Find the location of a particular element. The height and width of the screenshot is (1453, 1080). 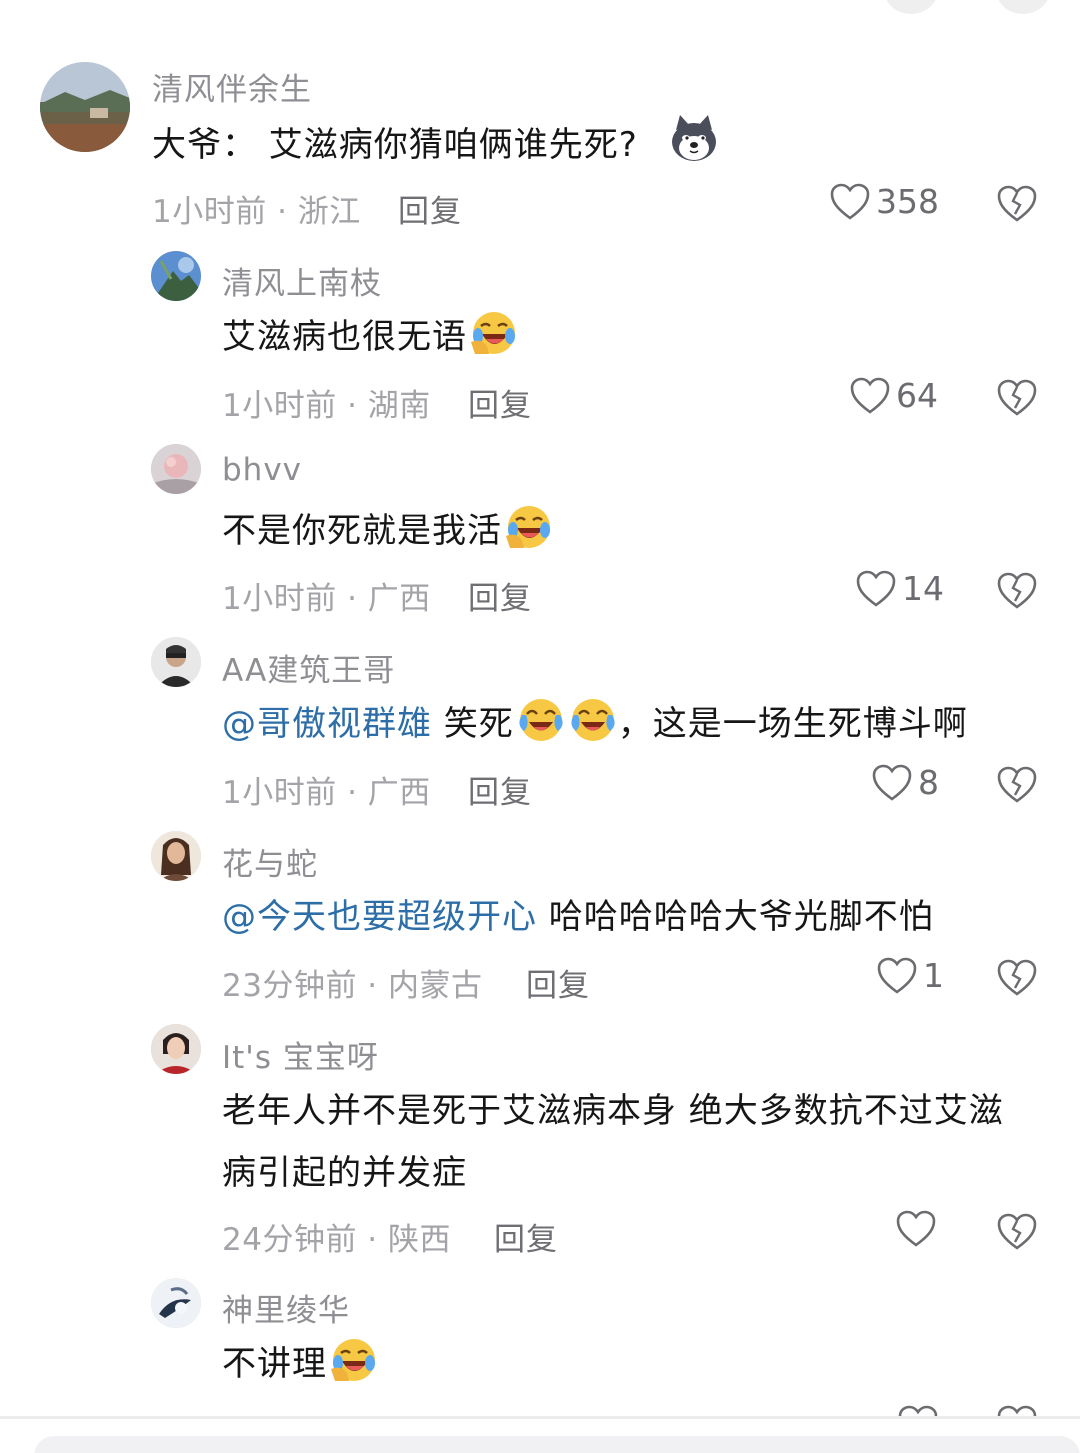

comment-username: It's 宝宝呀 is located at coordinates (300, 1054).